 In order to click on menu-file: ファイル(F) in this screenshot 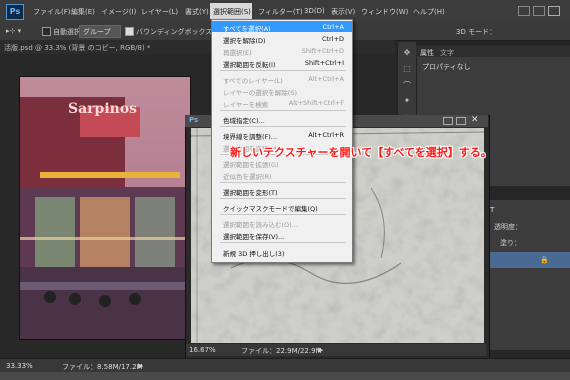, I will do `click(52, 12)`.